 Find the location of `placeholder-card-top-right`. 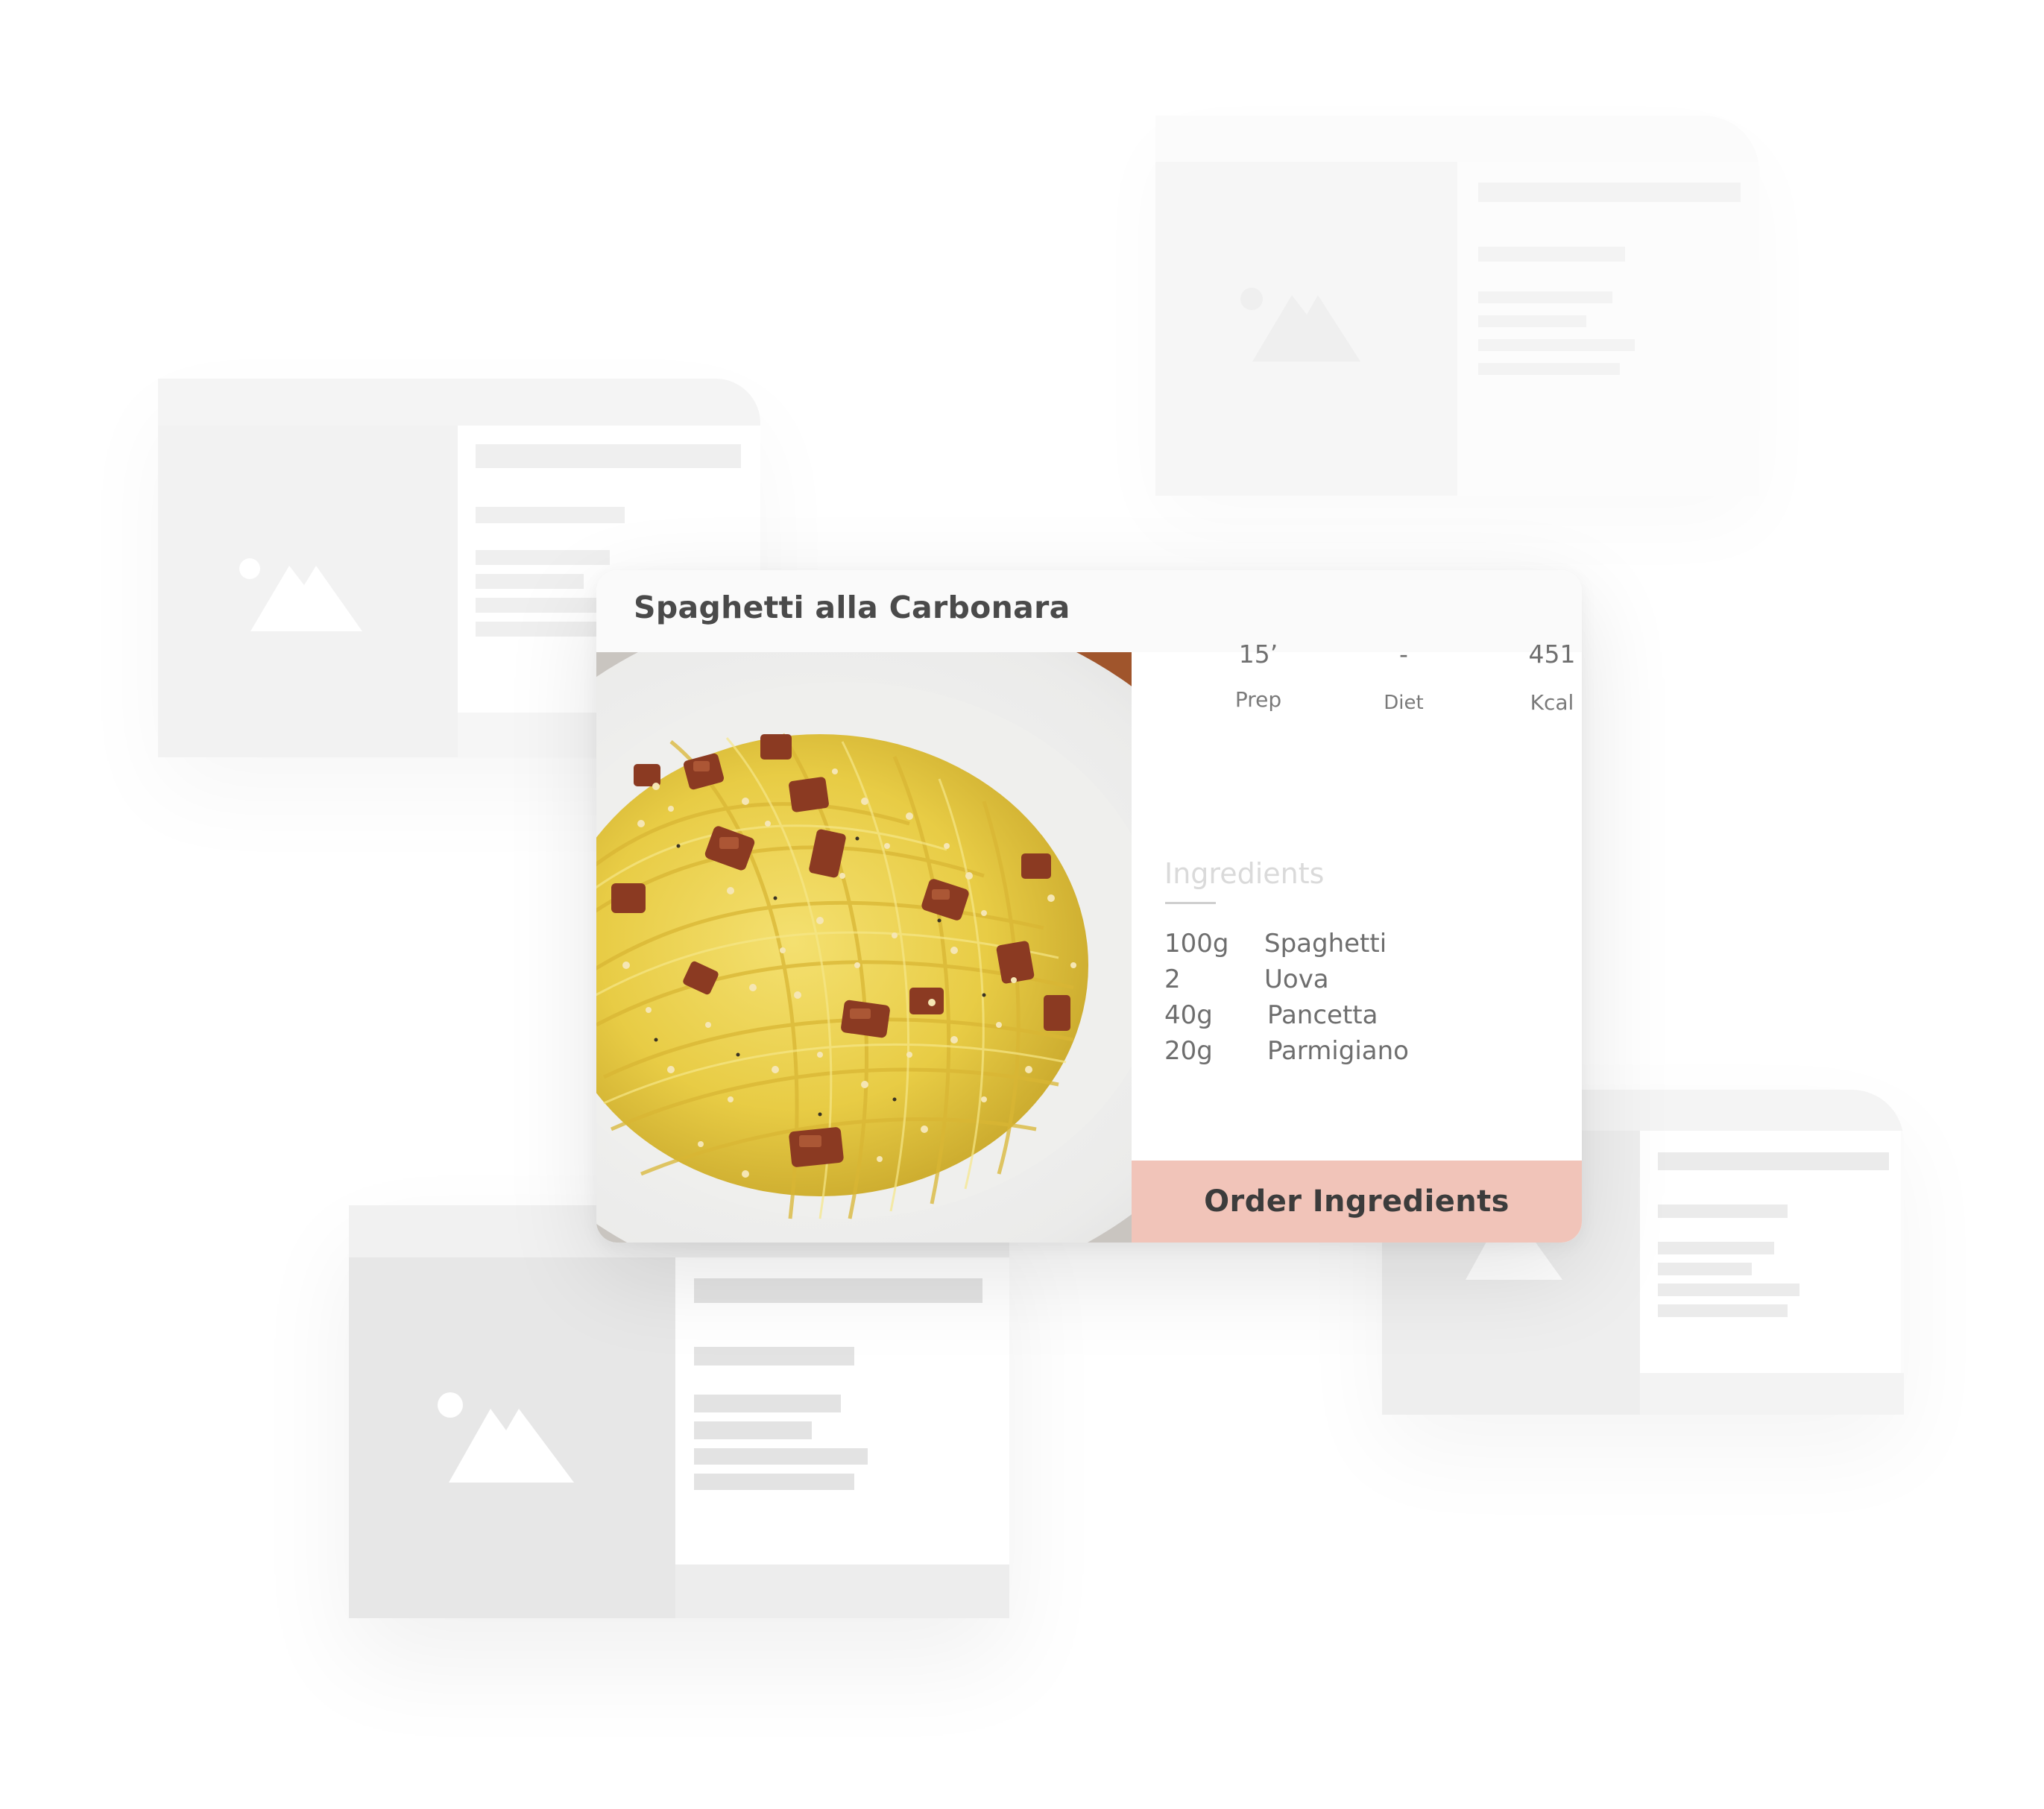

placeholder-card-top-right is located at coordinates (1457, 306).